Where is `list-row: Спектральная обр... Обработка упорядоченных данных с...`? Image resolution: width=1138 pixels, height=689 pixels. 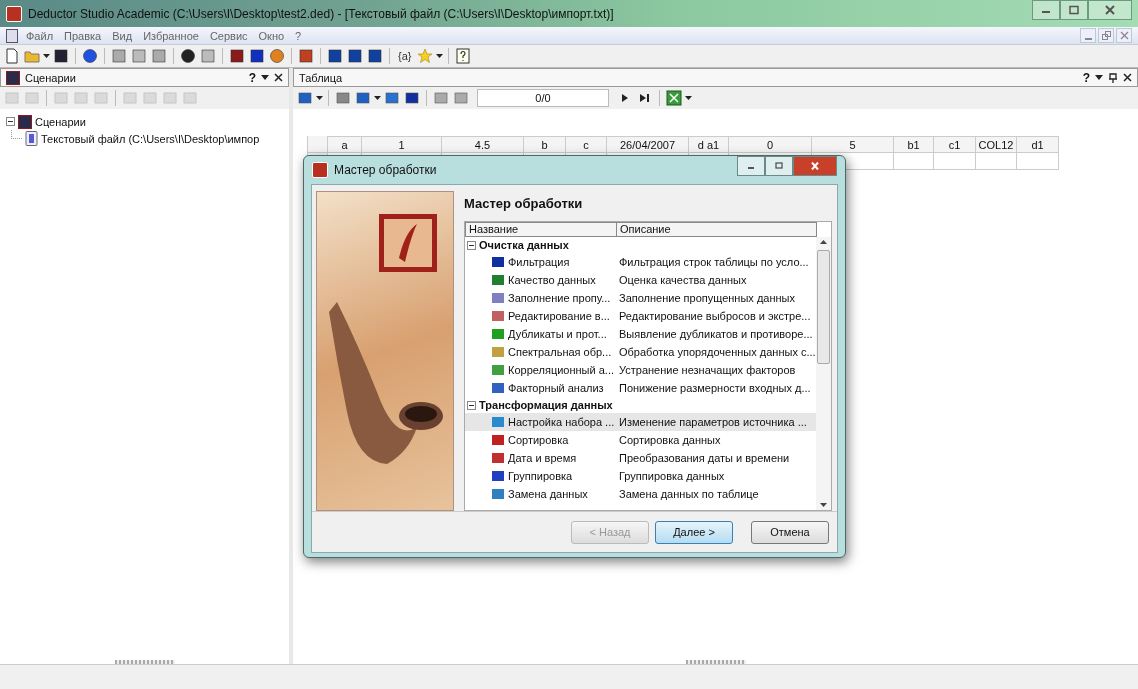 list-row: Спектральная обр... Обработка упорядоченных данных с... is located at coordinates (640, 352).